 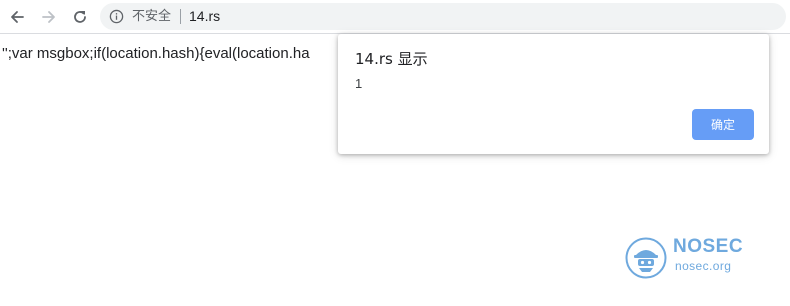 I want to click on watermark-name: NOSEC, so click(x=708, y=246).